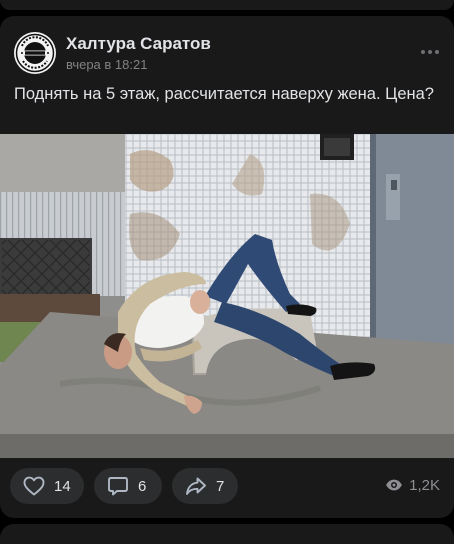  I want to click on post-author: Халтура Саратов, so click(138, 44).